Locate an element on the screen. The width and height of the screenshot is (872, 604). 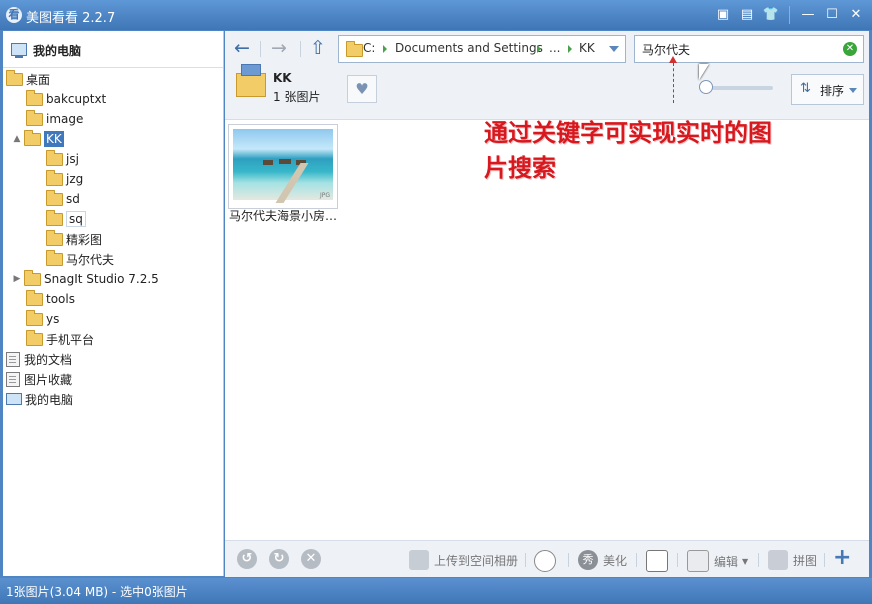
slideshow-button is located at coordinates (659, 561).